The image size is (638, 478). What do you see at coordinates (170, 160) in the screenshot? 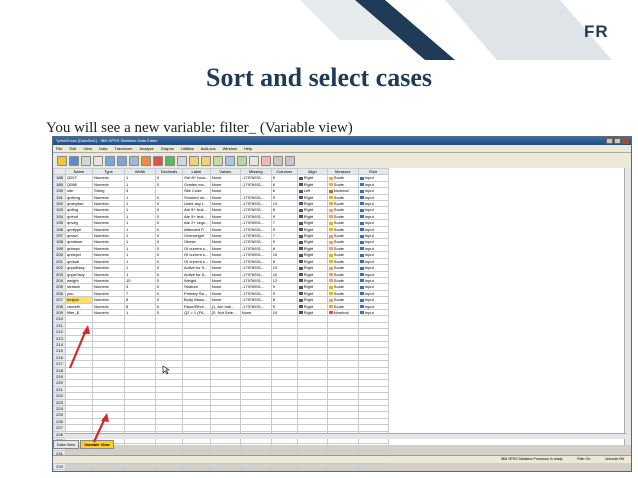
I see `run-descriptives-icon` at bounding box center [170, 160].